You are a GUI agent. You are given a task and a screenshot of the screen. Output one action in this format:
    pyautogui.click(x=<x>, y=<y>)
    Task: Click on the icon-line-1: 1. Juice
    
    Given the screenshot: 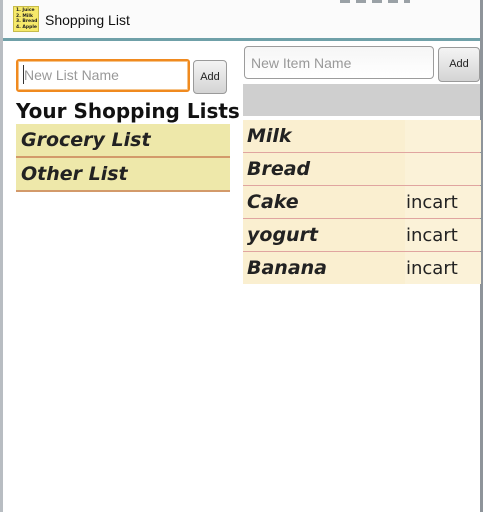 What is the action you would take?
    pyautogui.click(x=25, y=10)
    